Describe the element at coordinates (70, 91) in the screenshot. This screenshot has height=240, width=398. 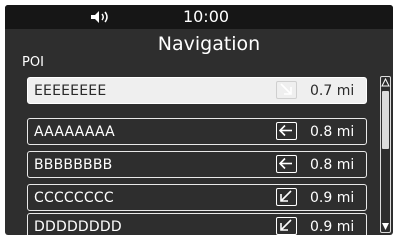
I see `poi-name: EEEEEEEE` at that location.